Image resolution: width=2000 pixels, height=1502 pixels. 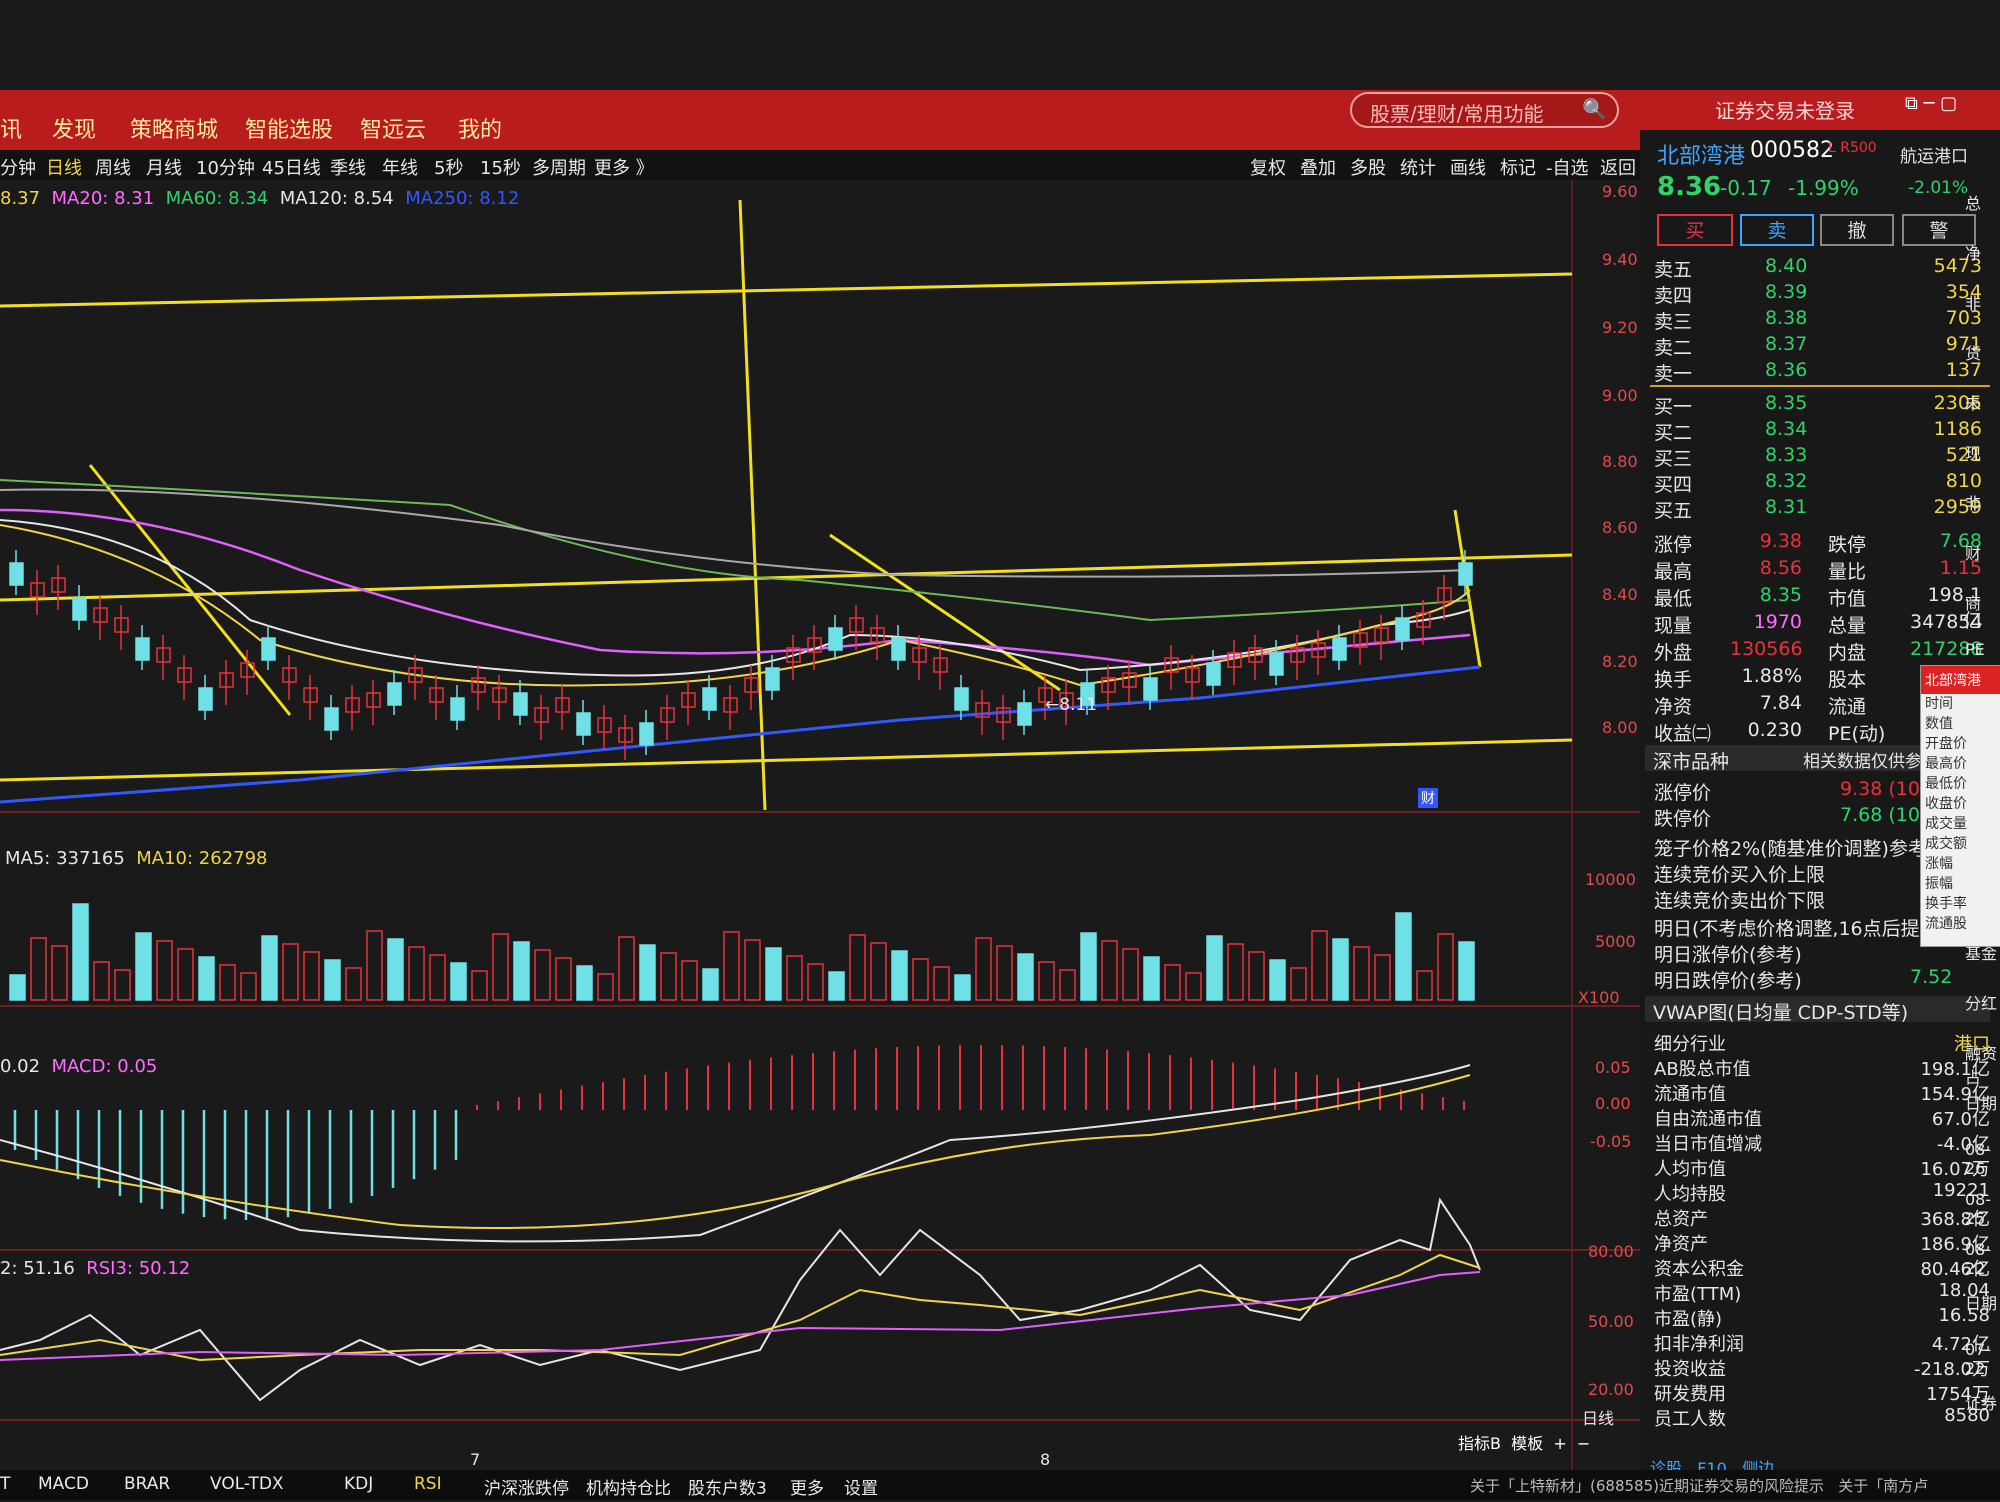 I want to click on ask-level-label: 卖五, so click(x=1673, y=270).